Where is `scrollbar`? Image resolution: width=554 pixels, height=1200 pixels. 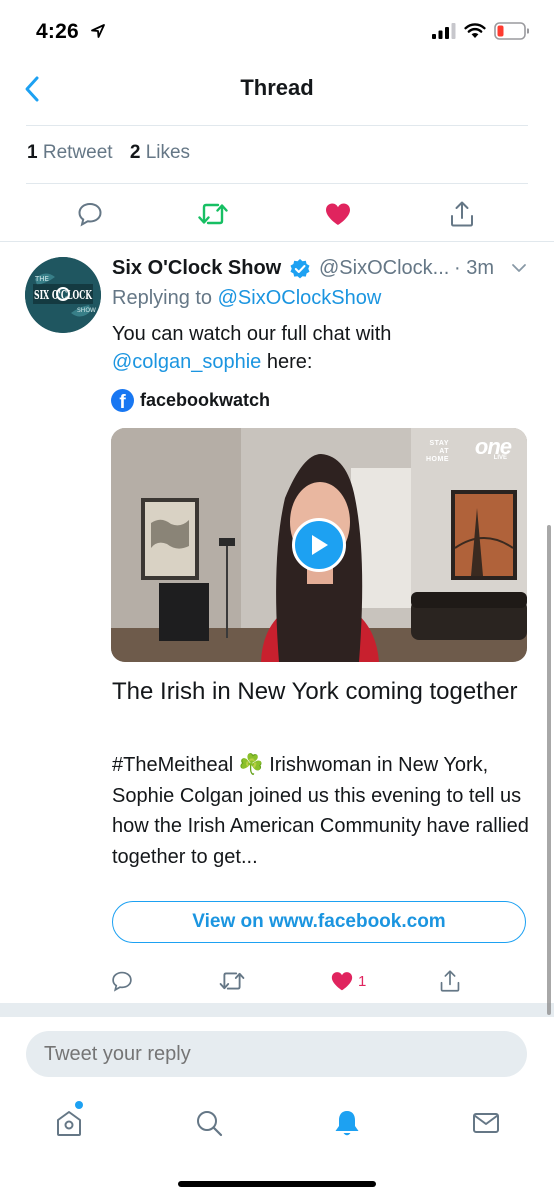
scrollbar is located at coordinates (549, 770).